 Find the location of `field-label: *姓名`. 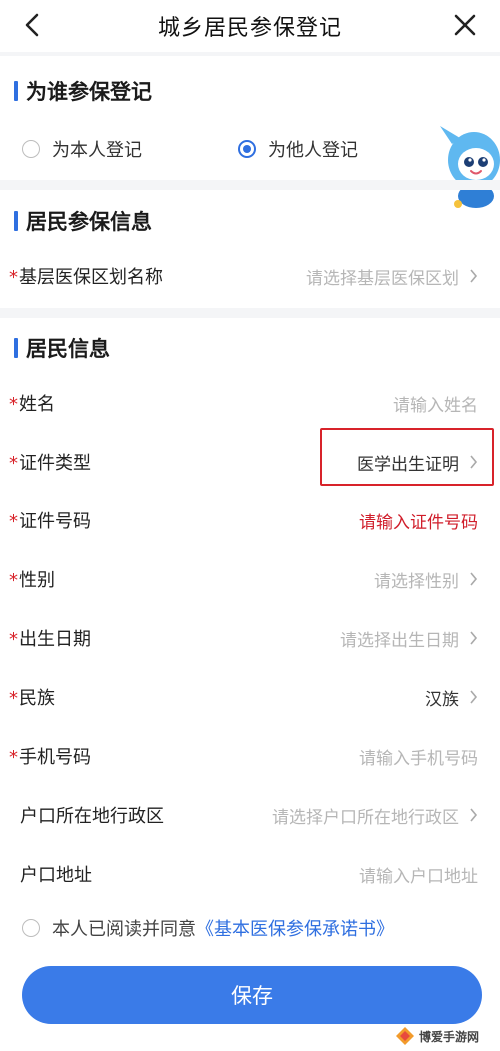

field-label: *姓名 is located at coordinates (32, 403).